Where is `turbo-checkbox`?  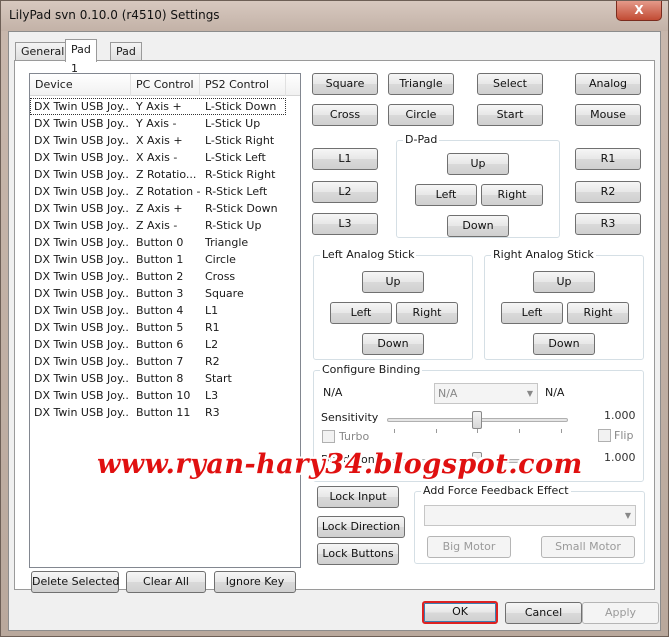
turbo-checkbox is located at coordinates (328, 436).